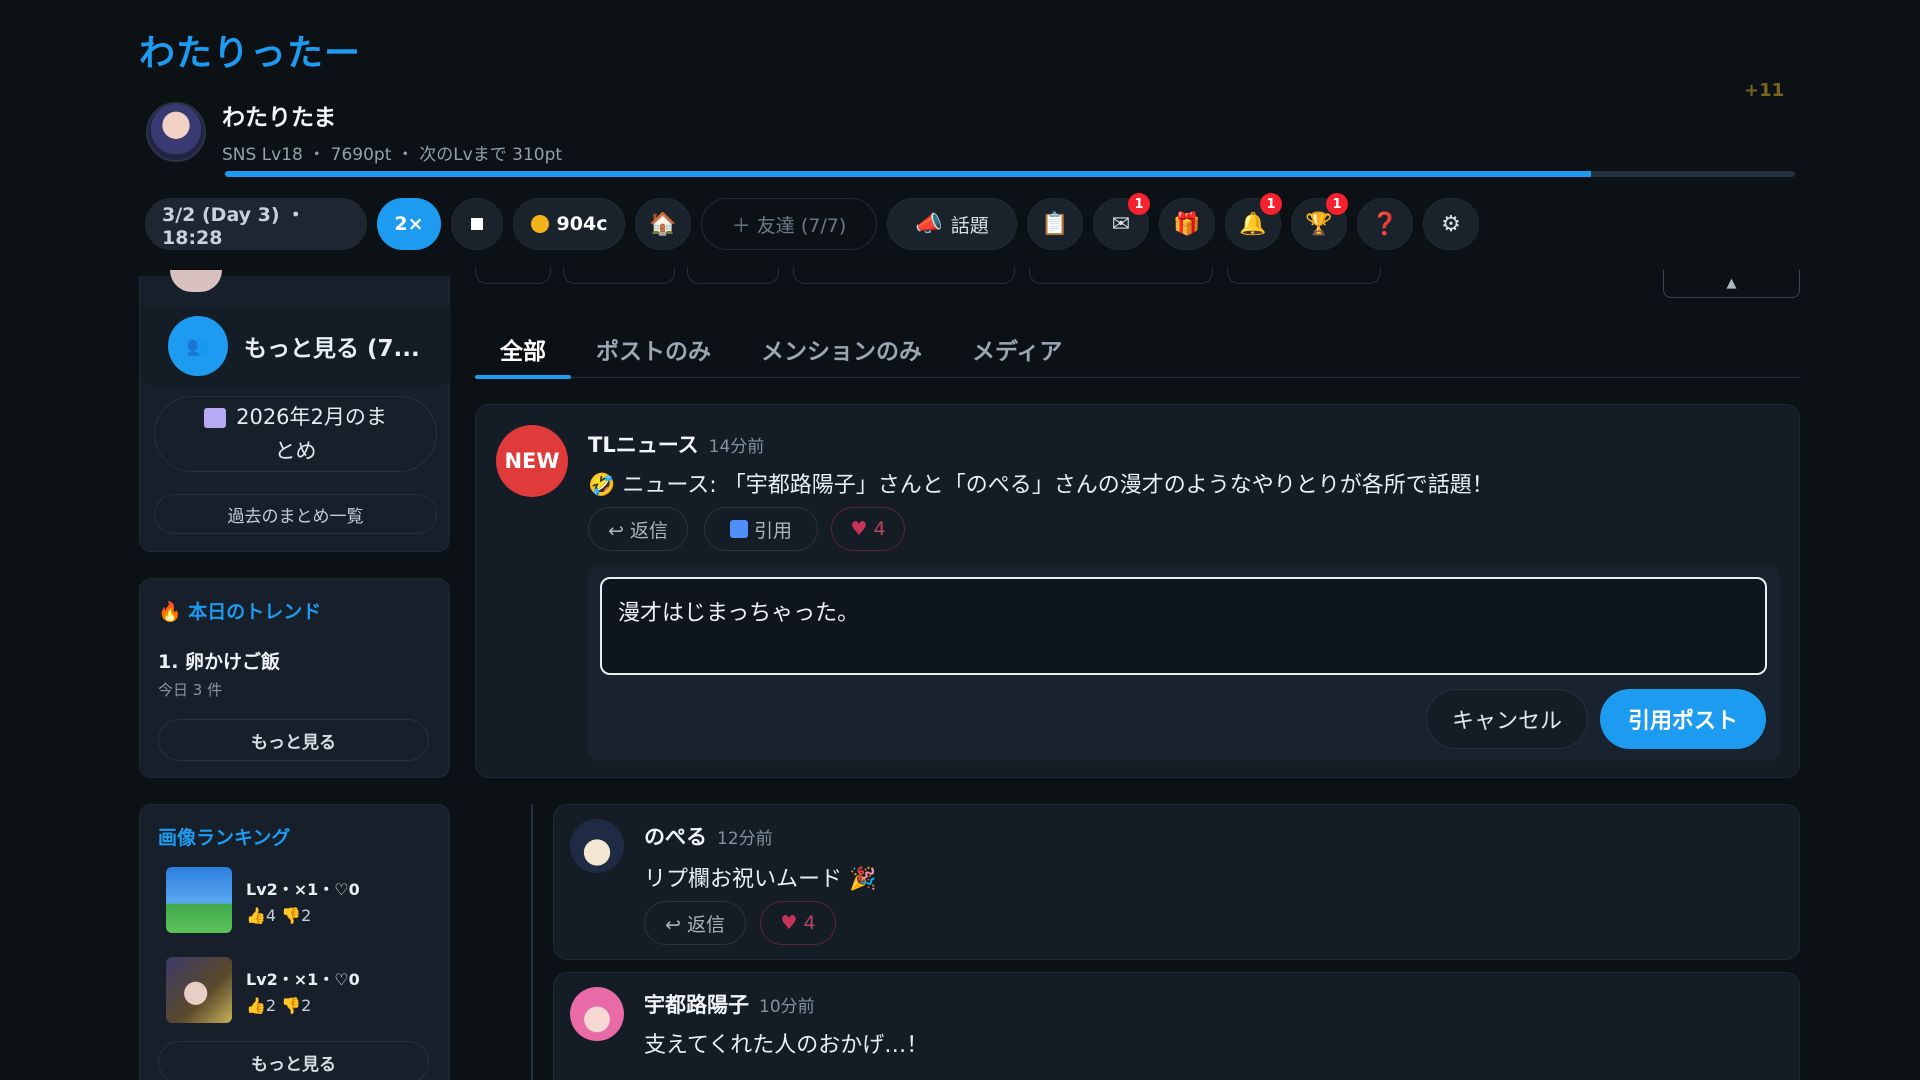 Image resolution: width=1920 pixels, height=1080 pixels. What do you see at coordinates (291, 1005) in the screenshot?
I see `thumbs-down-icon: 👎` at bounding box center [291, 1005].